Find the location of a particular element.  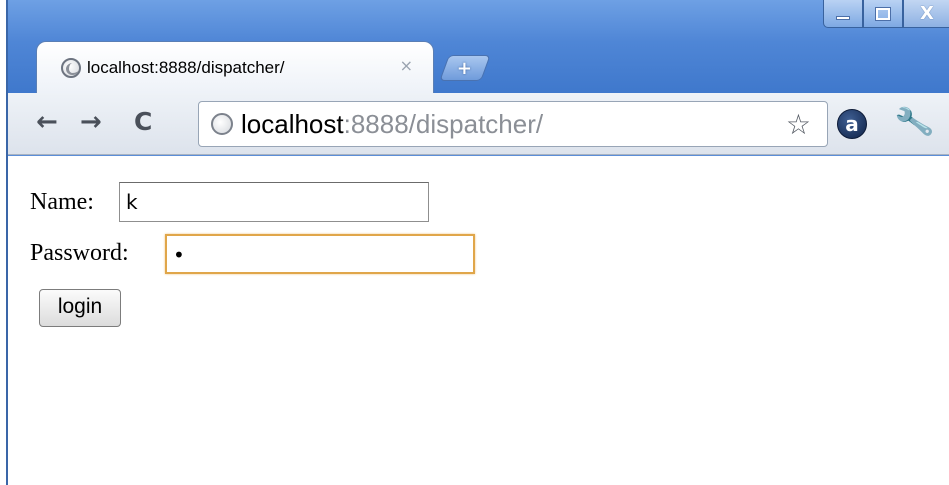

minimize-icon is located at coordinates (843, 17).